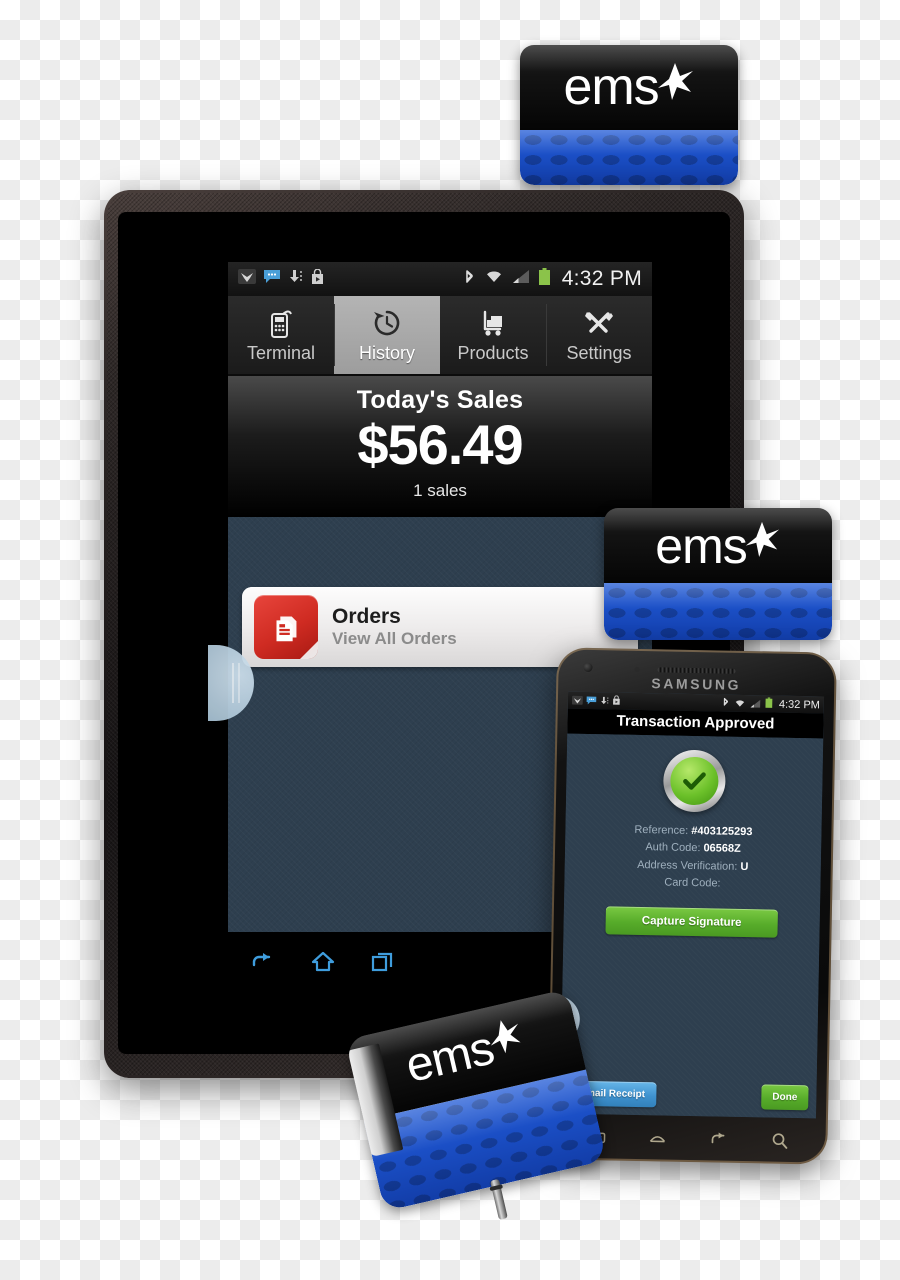 The width and height of the screenshot is (900, 1280). What do you see at coordinates (687, 865) in the screenshot?
I see `field-address-verification-label: Address Verification:` at bounding box center [687, 865].